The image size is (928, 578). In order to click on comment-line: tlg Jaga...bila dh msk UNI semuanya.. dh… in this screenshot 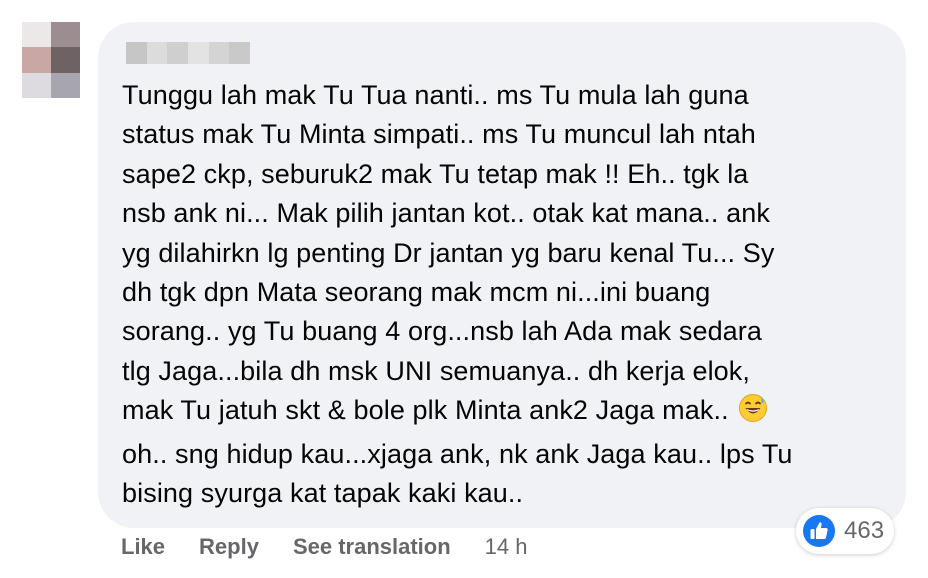, I will do `click(436, 370)`.